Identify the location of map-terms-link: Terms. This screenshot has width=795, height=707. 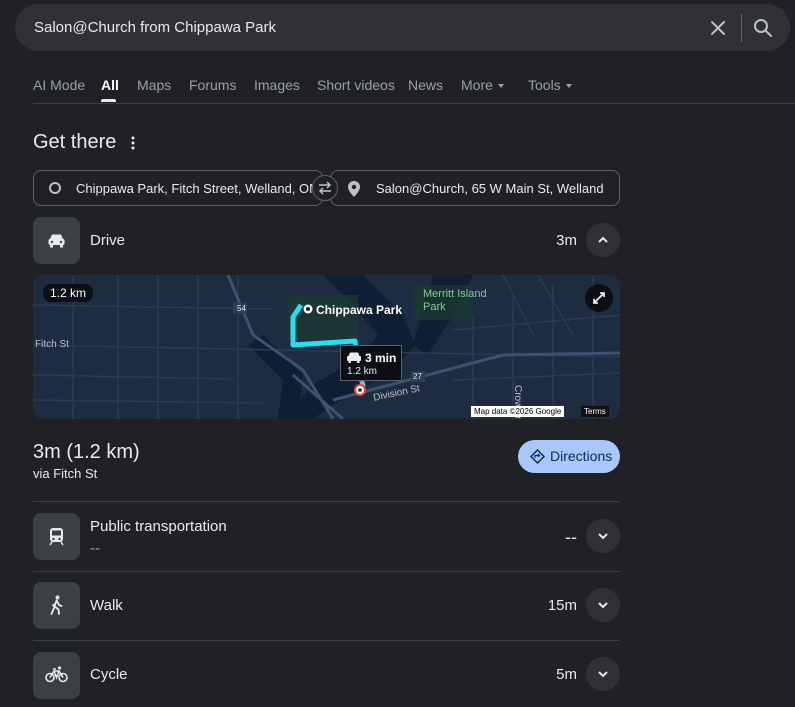
(595, 411).